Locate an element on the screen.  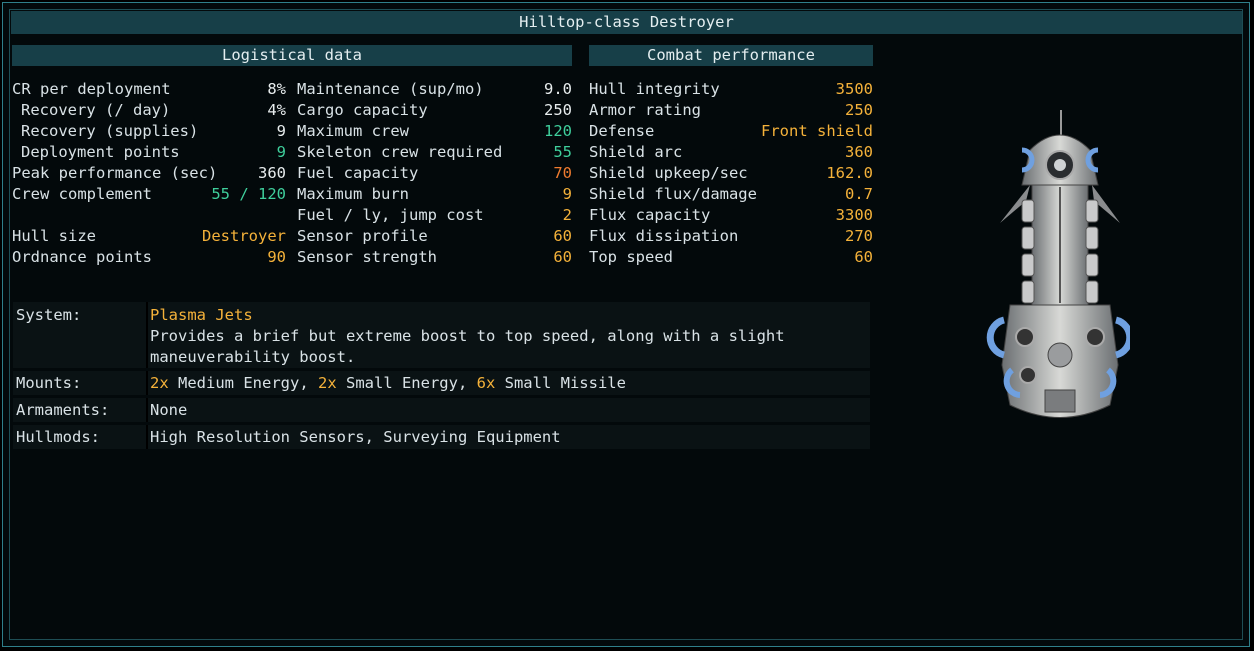
stat-armor-rating: Armor rating 250 is located at coordinates (731, 110).